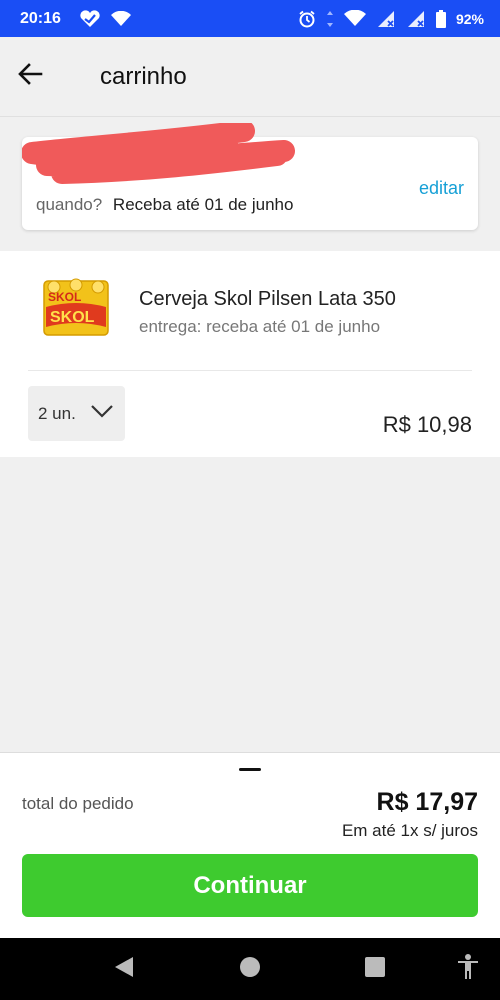 This screenshot has height=1000, width=500. What do you see at coordinates (64, 297) in the screenshot?
I see `product-brand-top: SKOL` at bounding box center [64, 297].